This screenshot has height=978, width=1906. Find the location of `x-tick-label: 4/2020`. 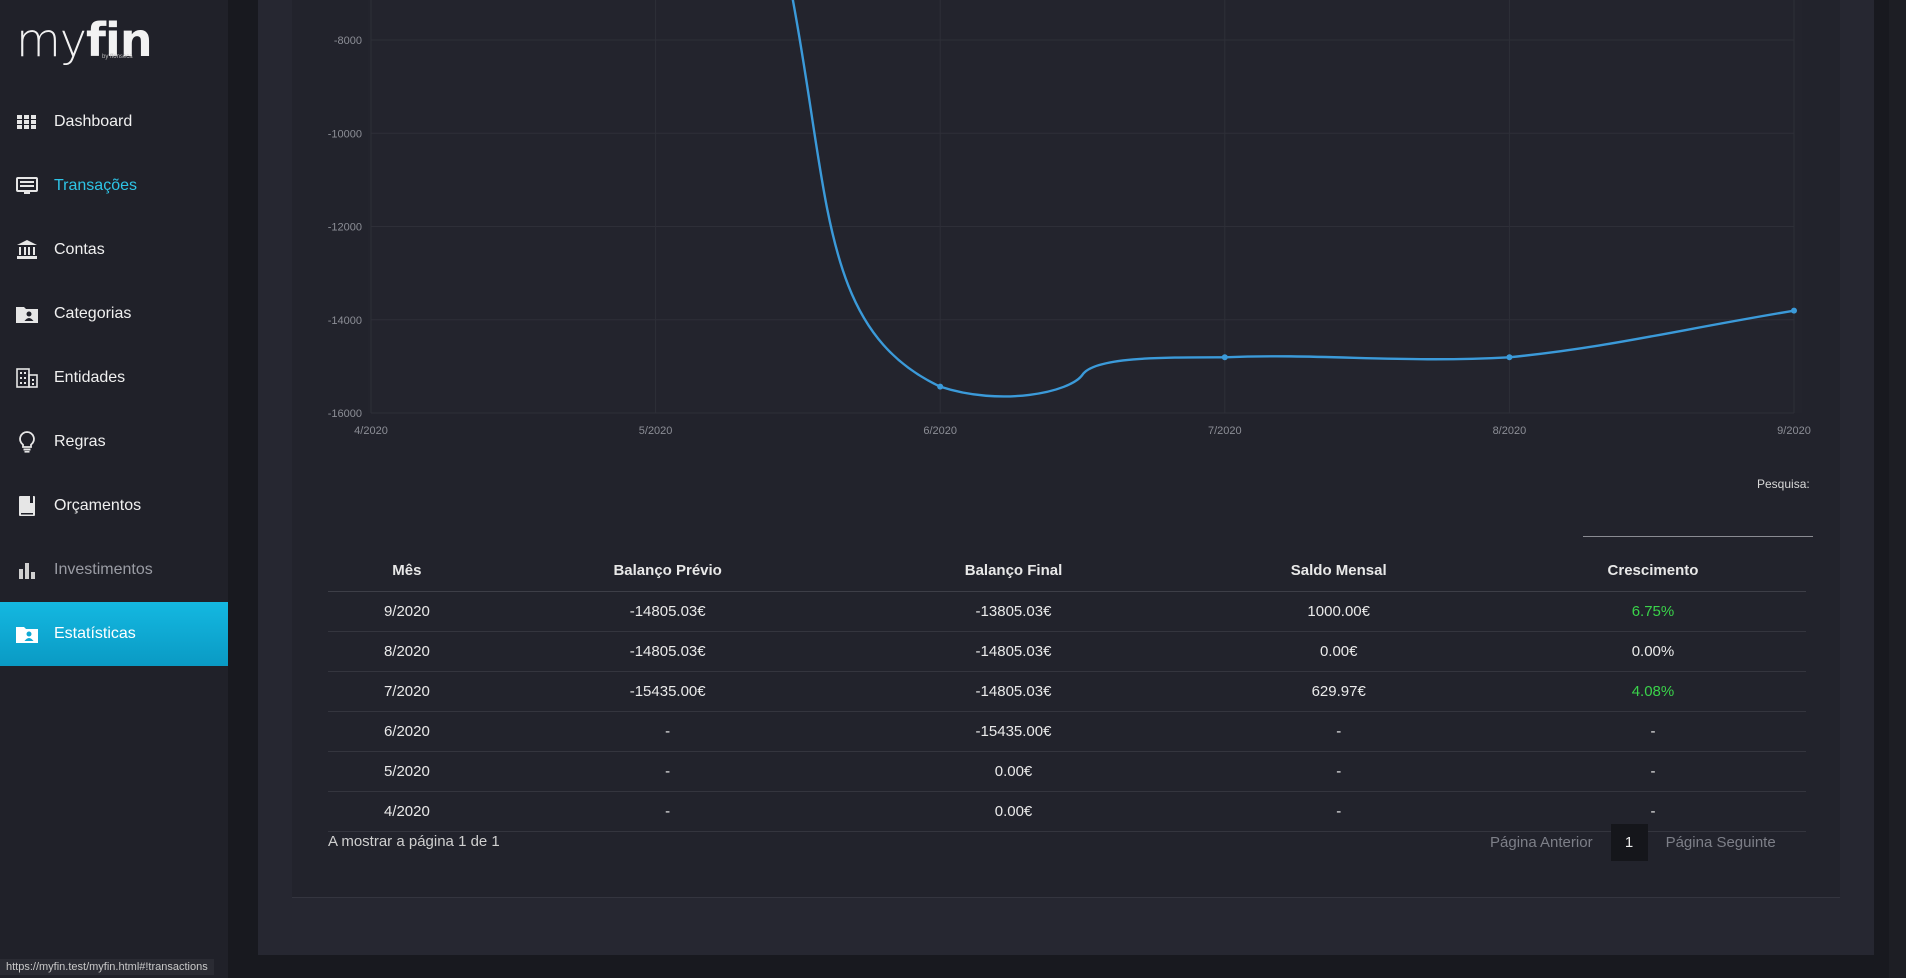

x-tick-label: 4/2020 is located at coordinates (371, 431).